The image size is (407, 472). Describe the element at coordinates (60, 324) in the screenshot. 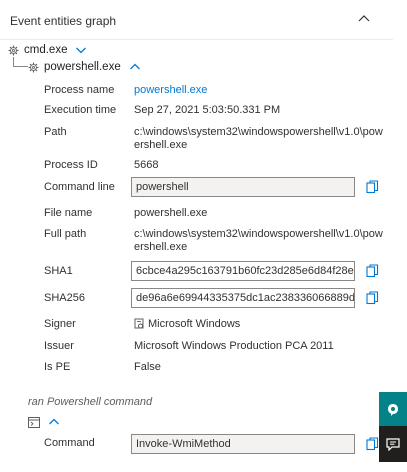

I see `signer-label: Signer` at that location.